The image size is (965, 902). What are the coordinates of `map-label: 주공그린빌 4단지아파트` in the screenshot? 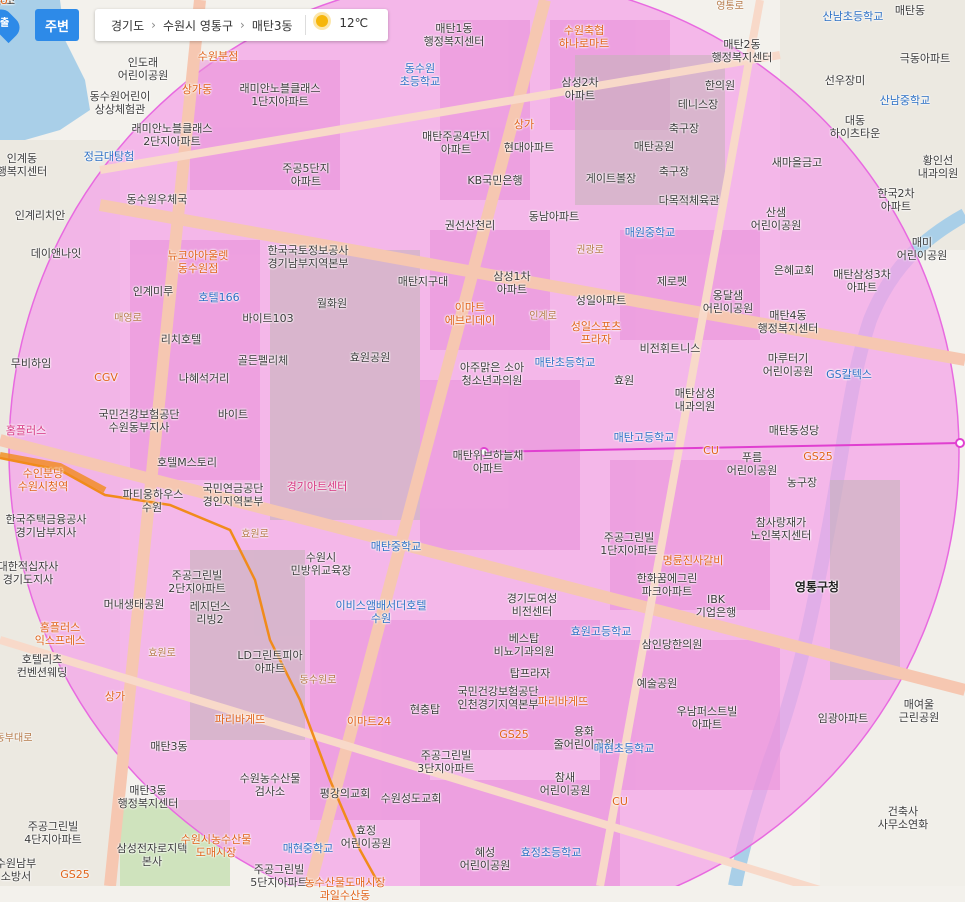 It's located at (53, 833).